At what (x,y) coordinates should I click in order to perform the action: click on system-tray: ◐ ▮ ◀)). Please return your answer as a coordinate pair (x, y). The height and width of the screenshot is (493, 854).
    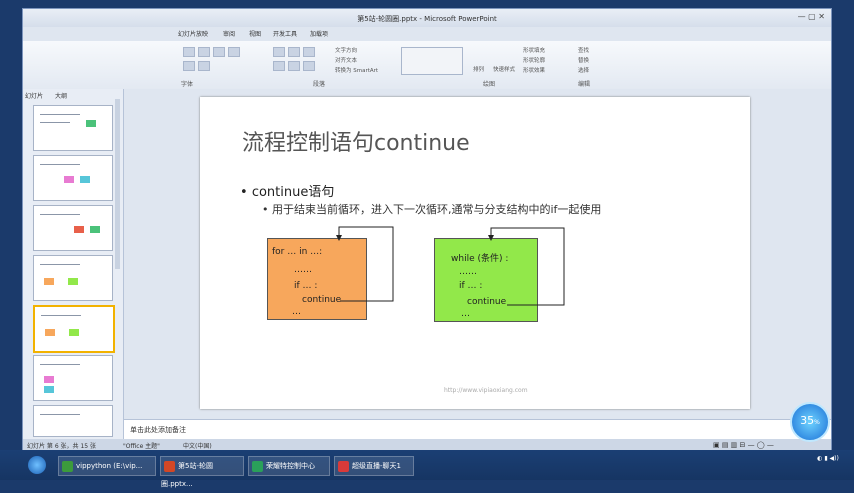
    Looking at the image, I should click on (828, 465).